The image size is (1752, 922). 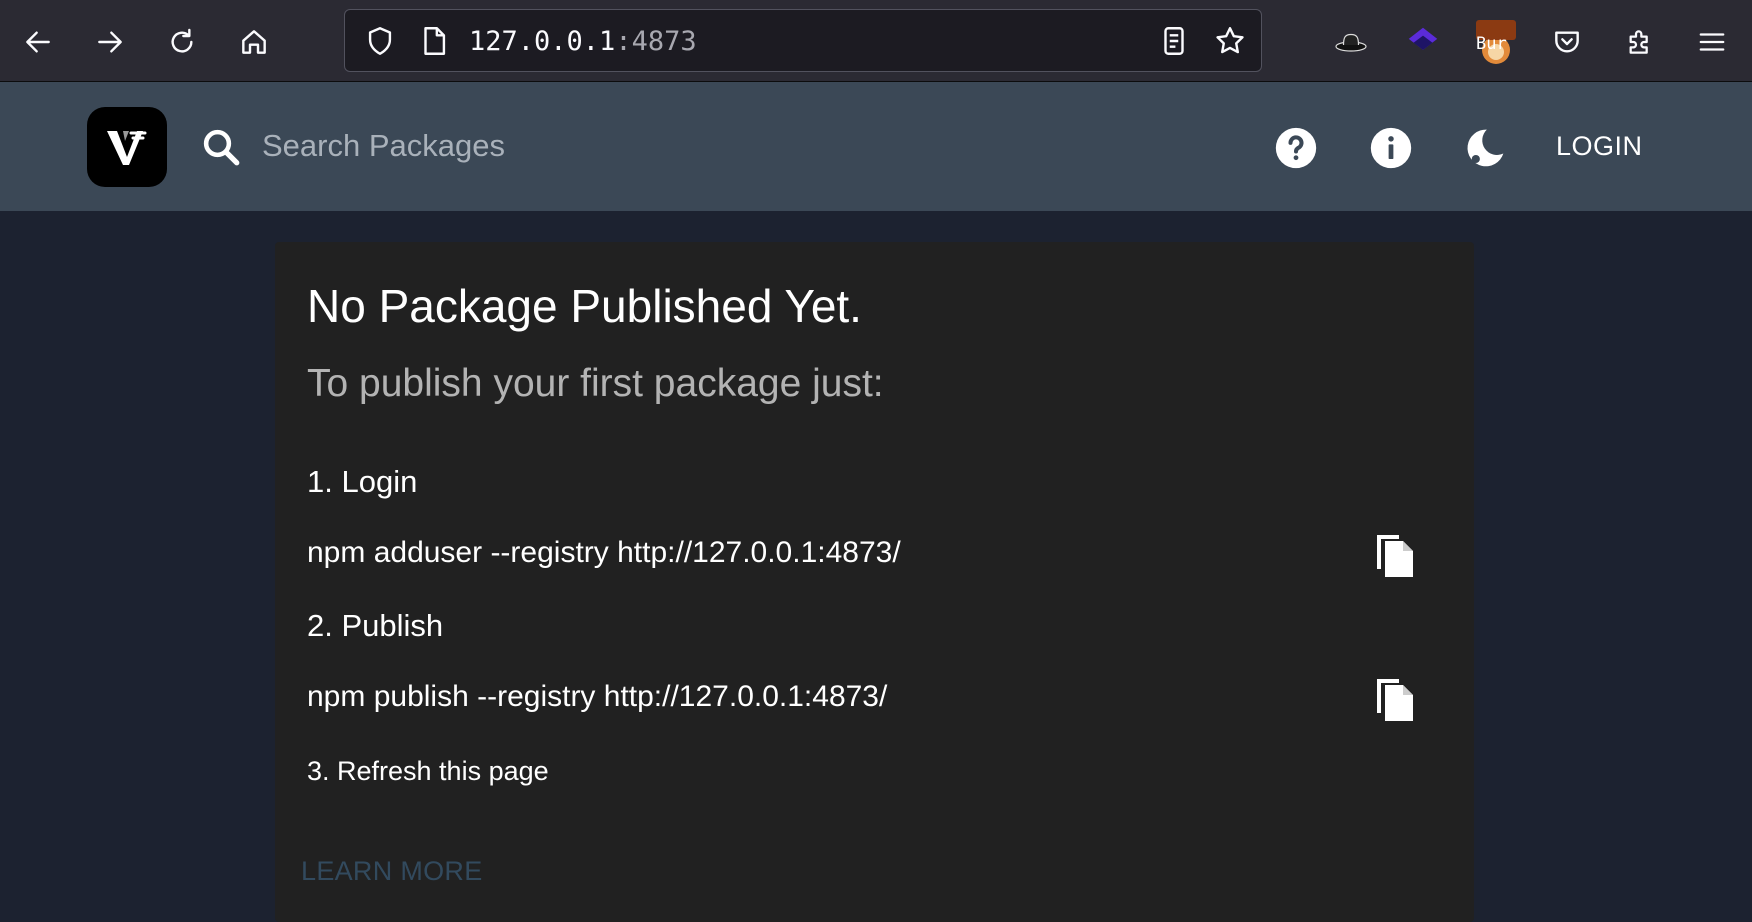 I want to click on arrow-right-icon, so click(x=110, y=42).